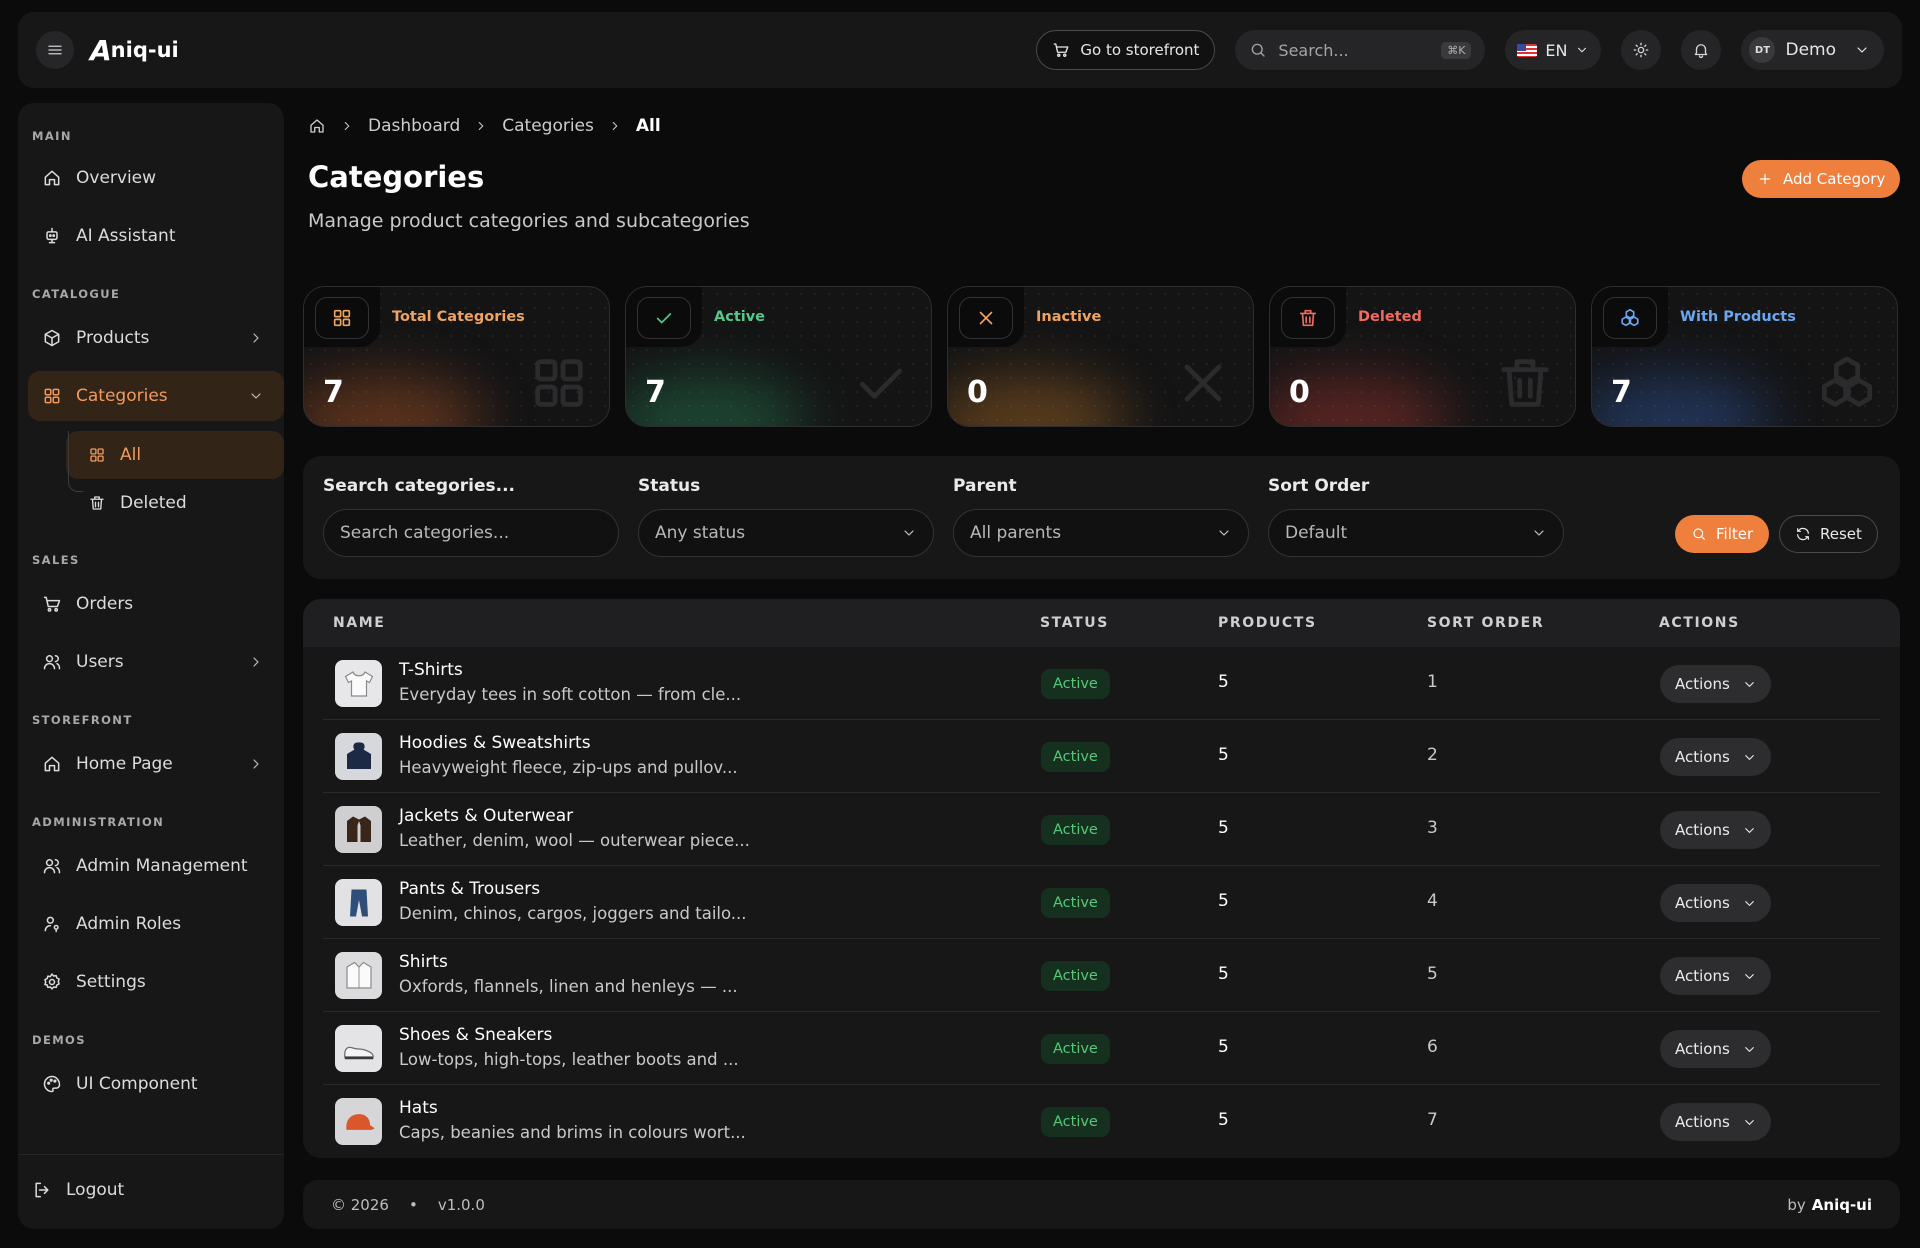  Describe the element at coordinates (151, 924) in the screenshot. I see `sidebar-item-admin-roles: Admin Roles` at that location.